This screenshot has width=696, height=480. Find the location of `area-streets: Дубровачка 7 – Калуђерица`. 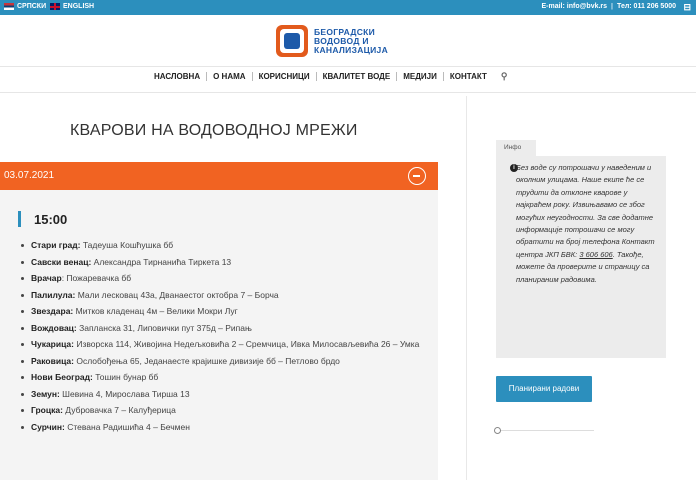

area-streets: Дубровачка 7 – Калуђерица is located at coordinates (119, 410).